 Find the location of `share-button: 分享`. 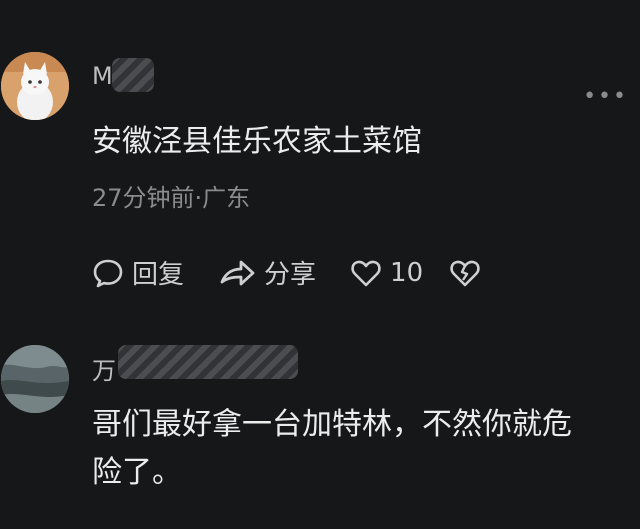

share-button: 分享 is located at coordinates (267, 272).